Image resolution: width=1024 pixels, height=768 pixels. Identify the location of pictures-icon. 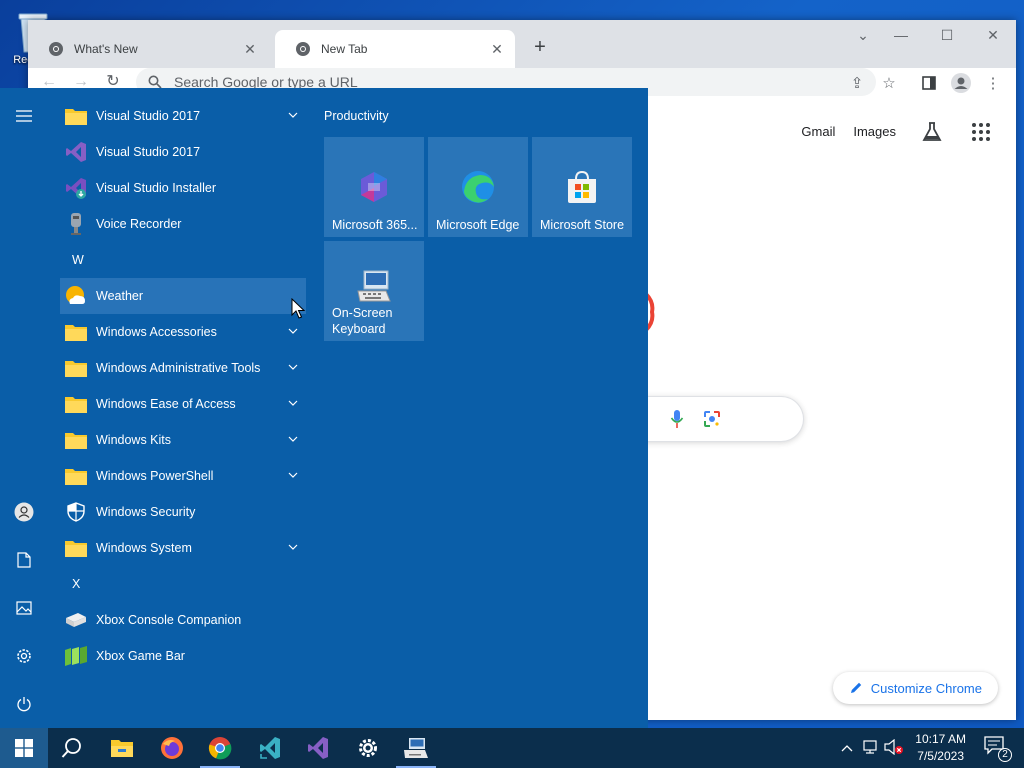
(24, 608).